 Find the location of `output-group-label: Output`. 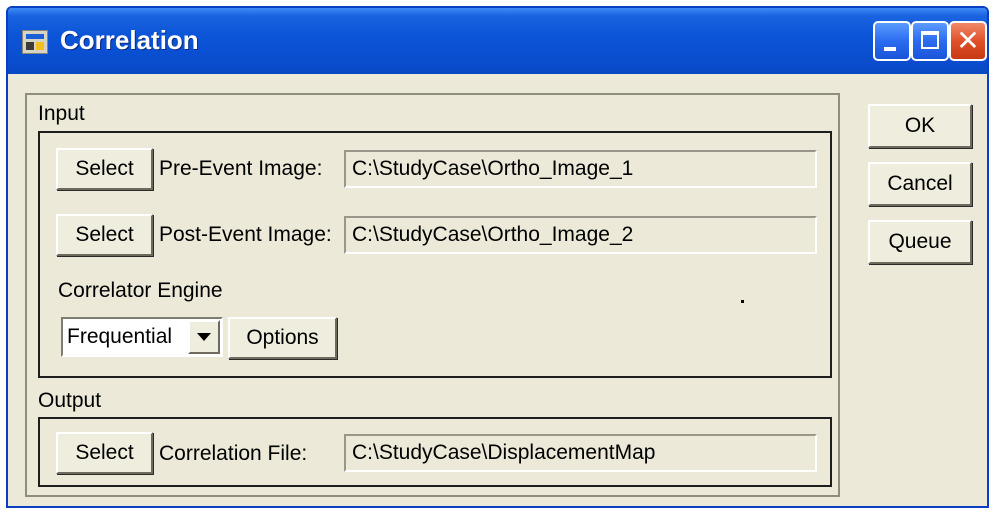

output-group-label: Output is located at coordinates (70, 400).